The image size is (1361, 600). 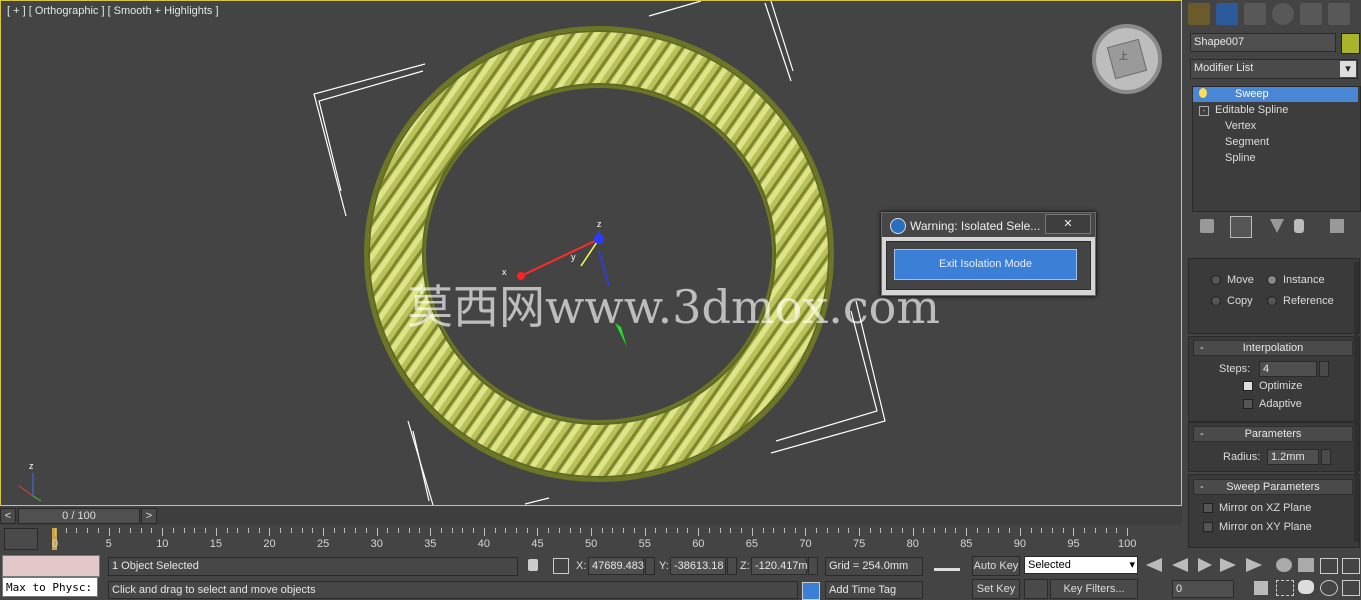 I want to click on display-tab-icon, so click(x=1311, y=14).